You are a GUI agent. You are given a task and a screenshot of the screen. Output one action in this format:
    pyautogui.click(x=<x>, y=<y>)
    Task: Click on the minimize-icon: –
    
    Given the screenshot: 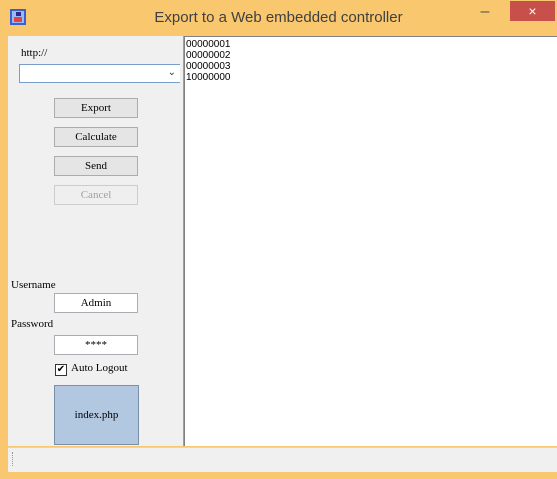 What is the action you would take?
    pyautogui.click(x=485, y=11)
    